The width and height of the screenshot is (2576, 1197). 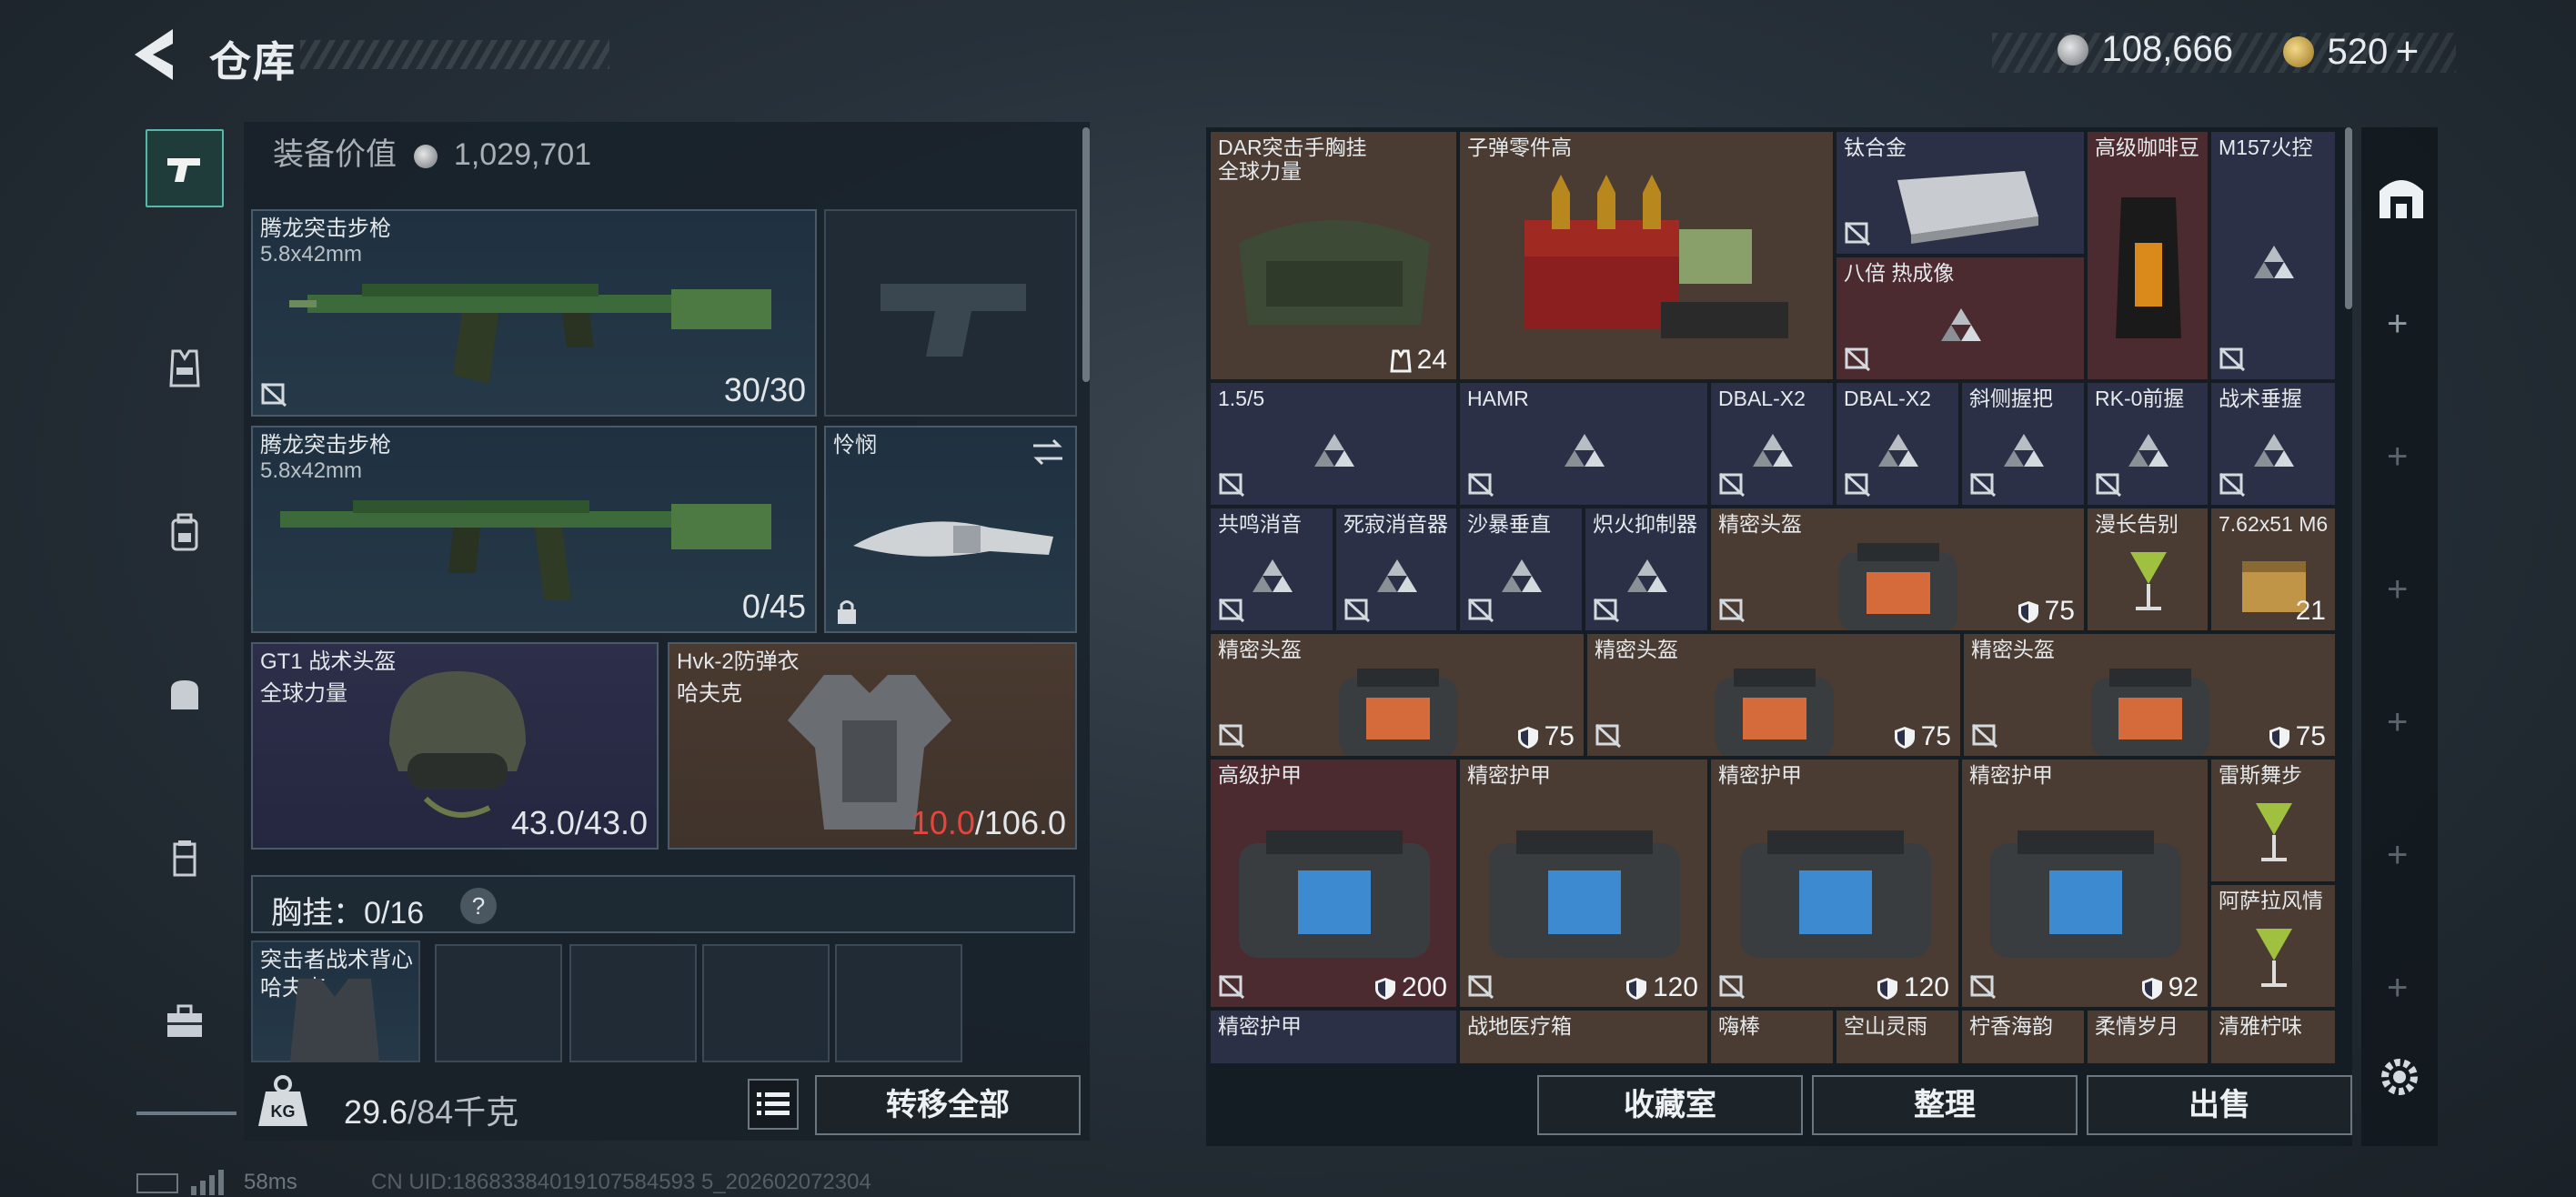 I want to click on nav-weapons, so click(x=185, y=168).